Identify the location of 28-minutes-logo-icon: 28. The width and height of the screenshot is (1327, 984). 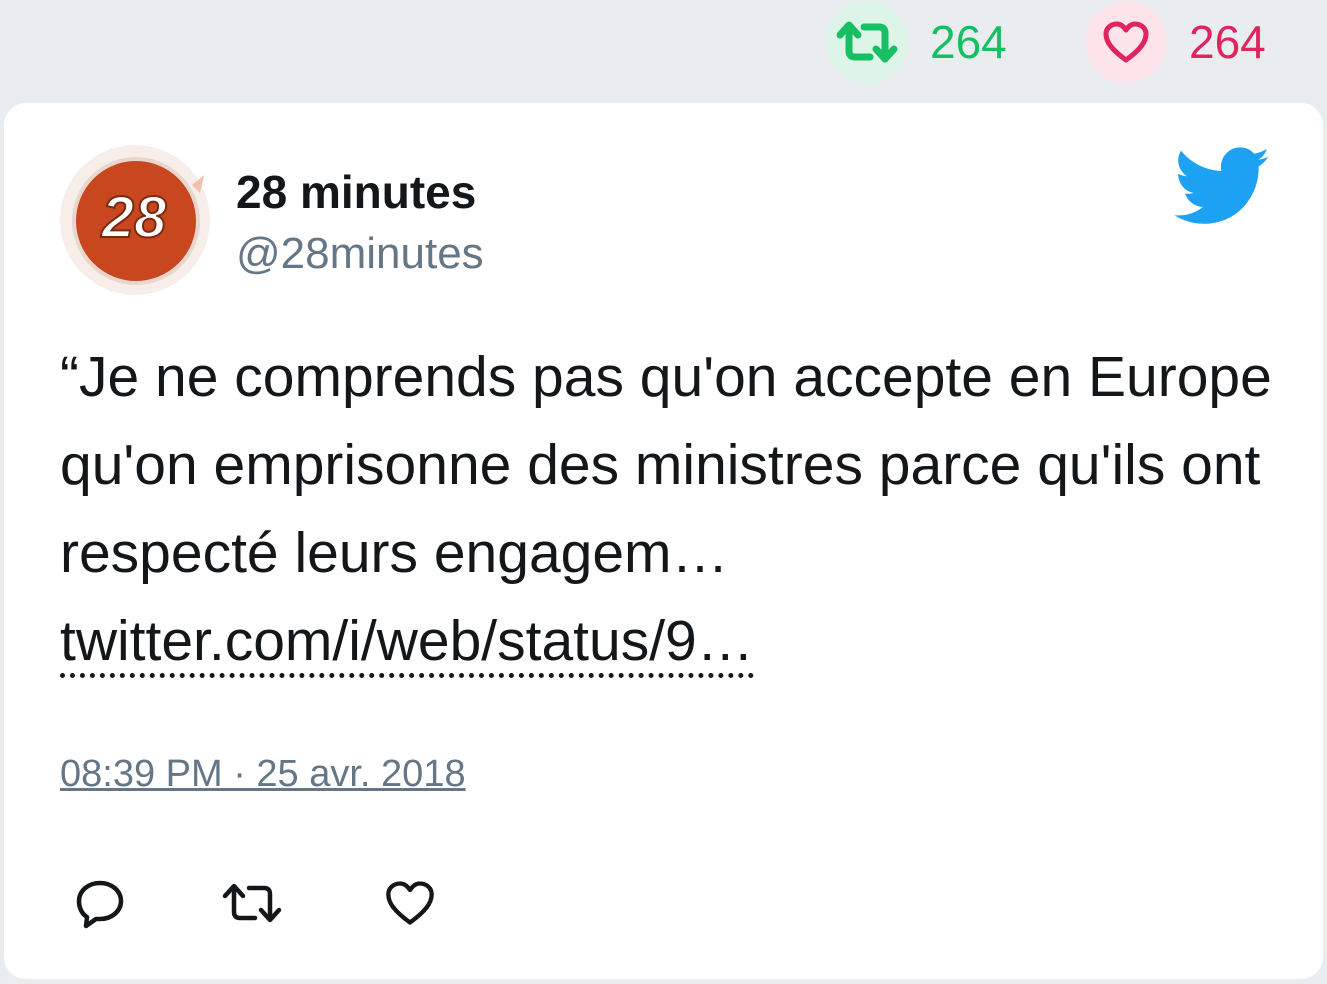
(138, 221).